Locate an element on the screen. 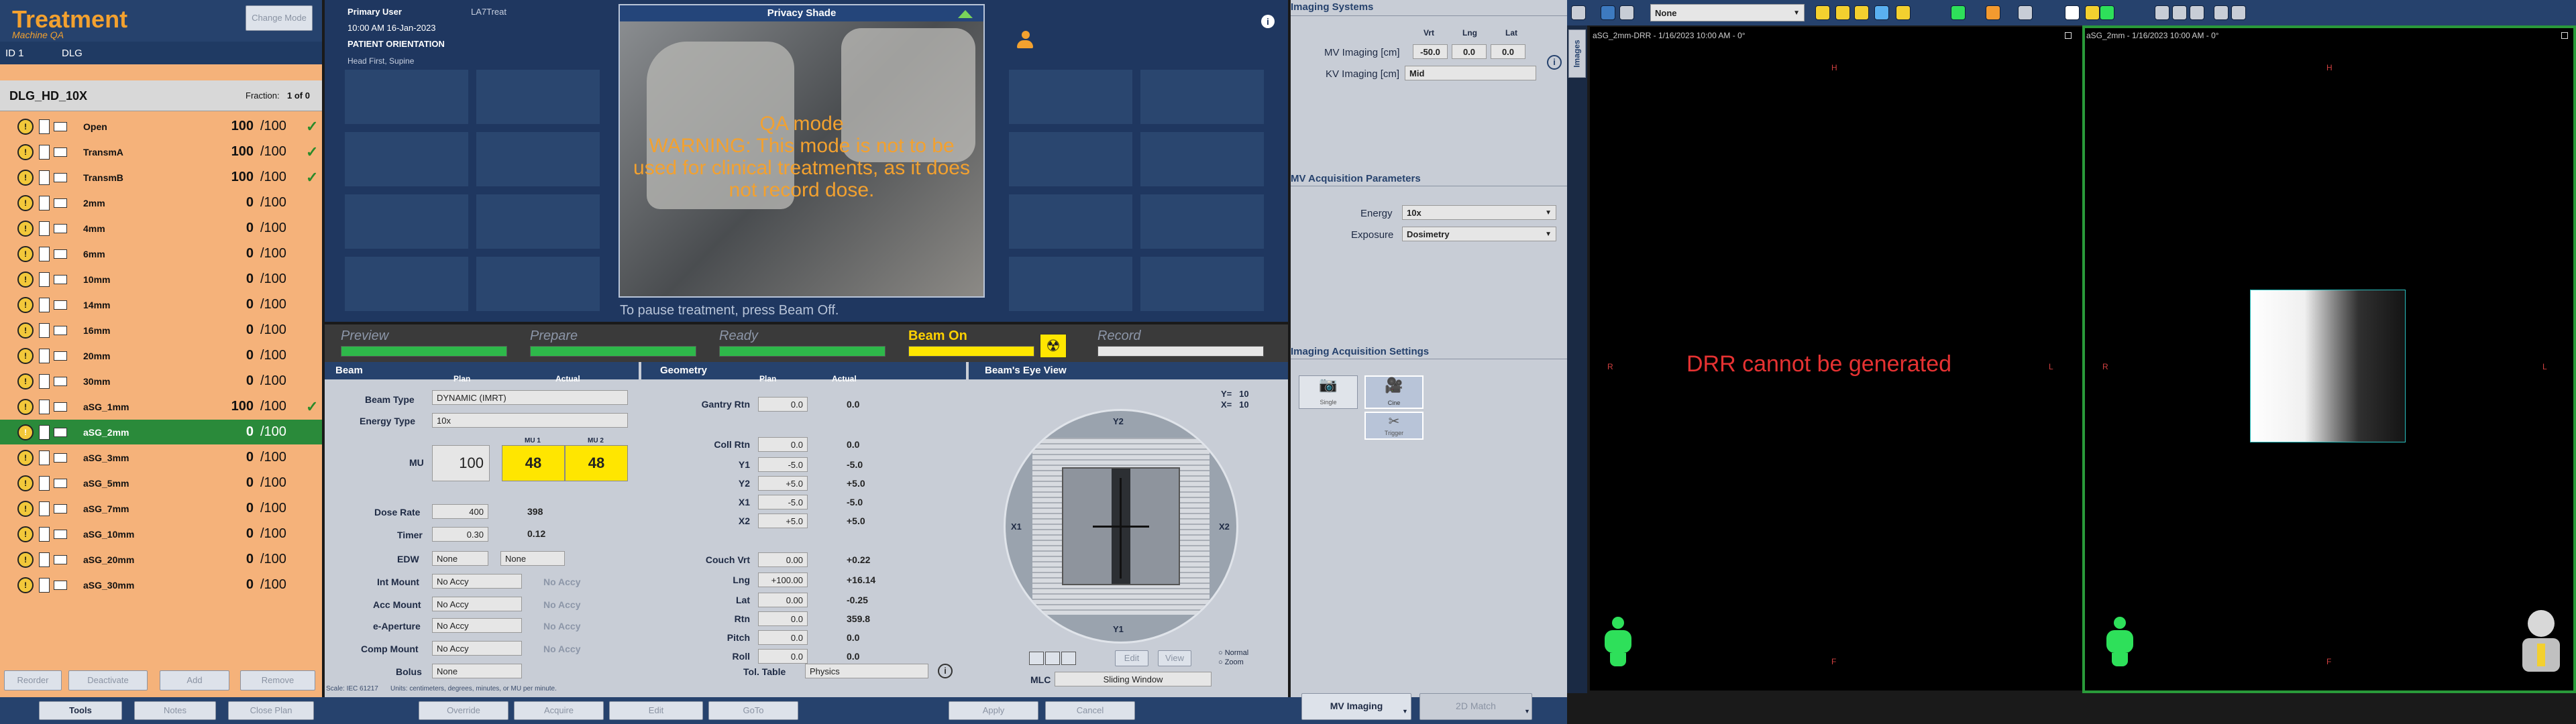 The width and height of the screenshot is (2576, 724). field-row-asg-20mm: ! aSG_20mm 0/100 is located at coordinates (161, 559).